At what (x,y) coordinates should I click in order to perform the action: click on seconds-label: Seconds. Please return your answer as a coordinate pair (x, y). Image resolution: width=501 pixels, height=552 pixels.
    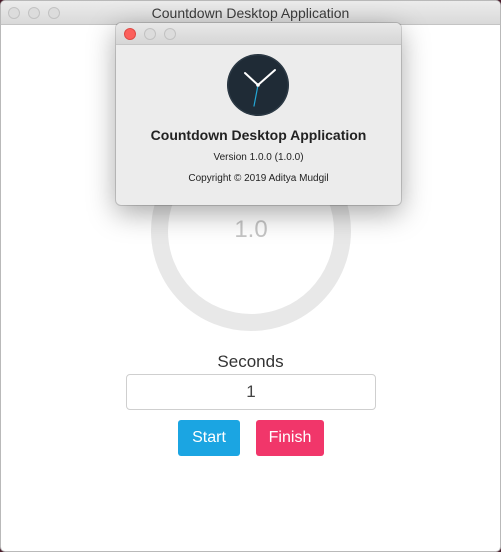
    Looking at the image, I should click on (250, 361).